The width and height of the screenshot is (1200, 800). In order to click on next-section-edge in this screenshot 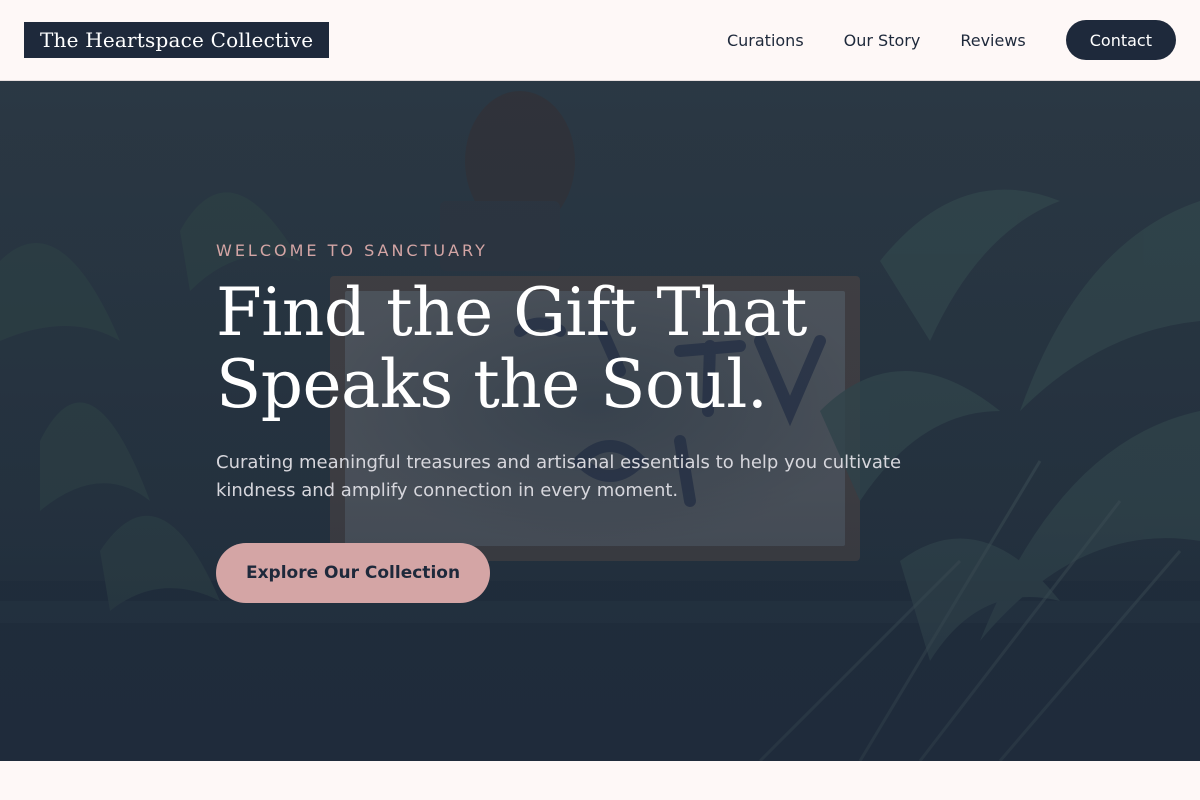, I will do `click(600, 780)`.